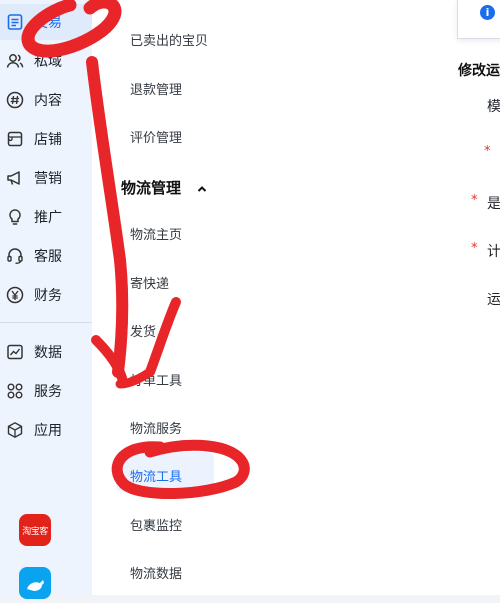 This screenshot has height=603, width=500. I want to click on sidebar-item-label: 应用, so click(48, 431).